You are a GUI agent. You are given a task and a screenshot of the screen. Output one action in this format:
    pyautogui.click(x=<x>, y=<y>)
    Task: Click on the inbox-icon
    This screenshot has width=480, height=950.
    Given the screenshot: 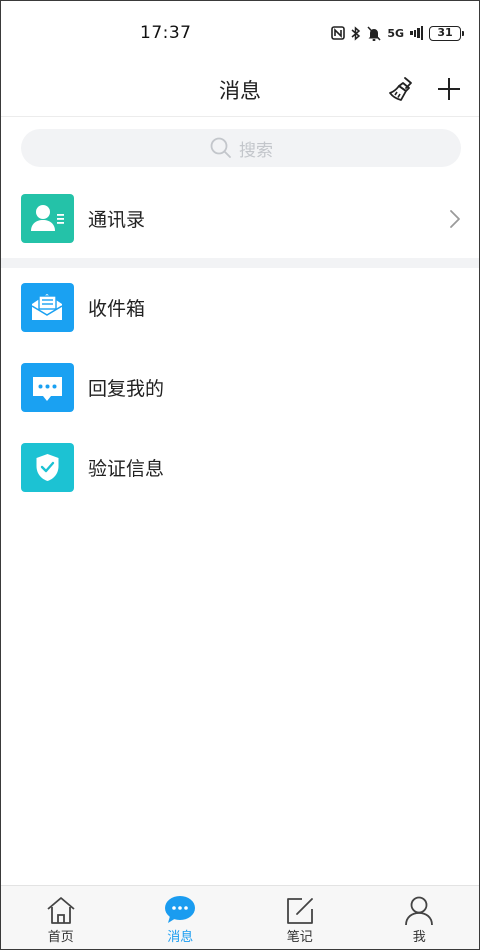 What is the action you would take?
    pyautogui.click(x=47, y=307)
    